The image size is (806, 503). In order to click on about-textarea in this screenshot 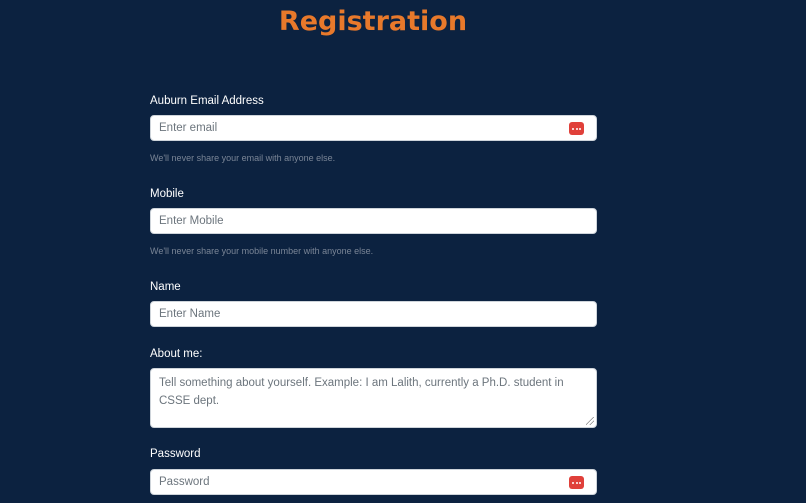, I will do `click(366, 395)`.